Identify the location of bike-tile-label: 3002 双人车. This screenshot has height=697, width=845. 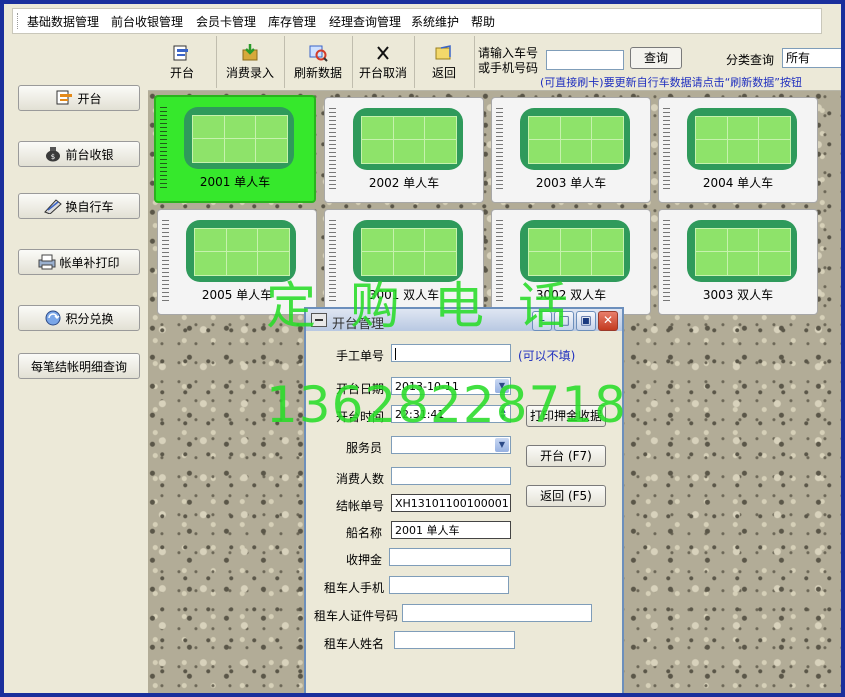
(571, 295).